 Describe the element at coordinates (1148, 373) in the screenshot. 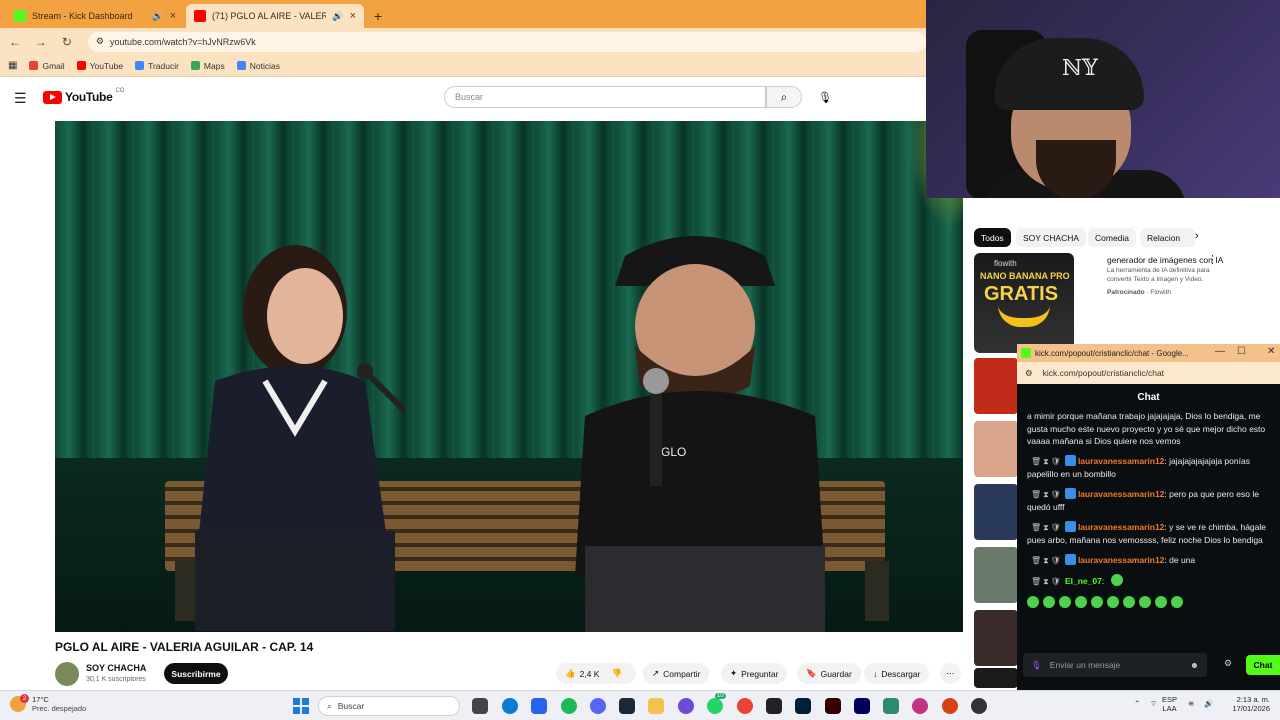

I see `chat-url-bar: ⚙ kick.com/popout/cristianclic/chat` at that location.